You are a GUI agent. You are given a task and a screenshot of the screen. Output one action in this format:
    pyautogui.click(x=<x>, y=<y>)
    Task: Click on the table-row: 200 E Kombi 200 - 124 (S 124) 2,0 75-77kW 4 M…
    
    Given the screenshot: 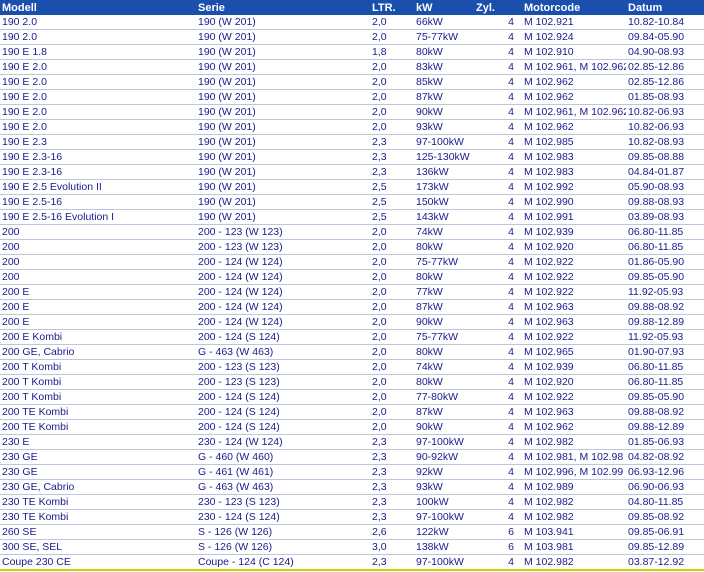 What is the action you would take?
    pyautogui.click(x=352, y=337)
    